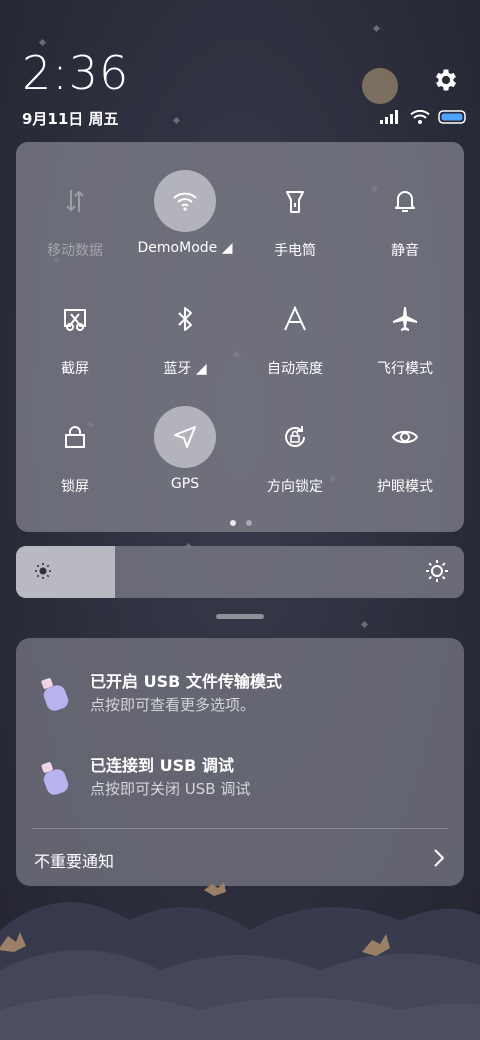  I want to click on moon-decoration, so click(380, 86).